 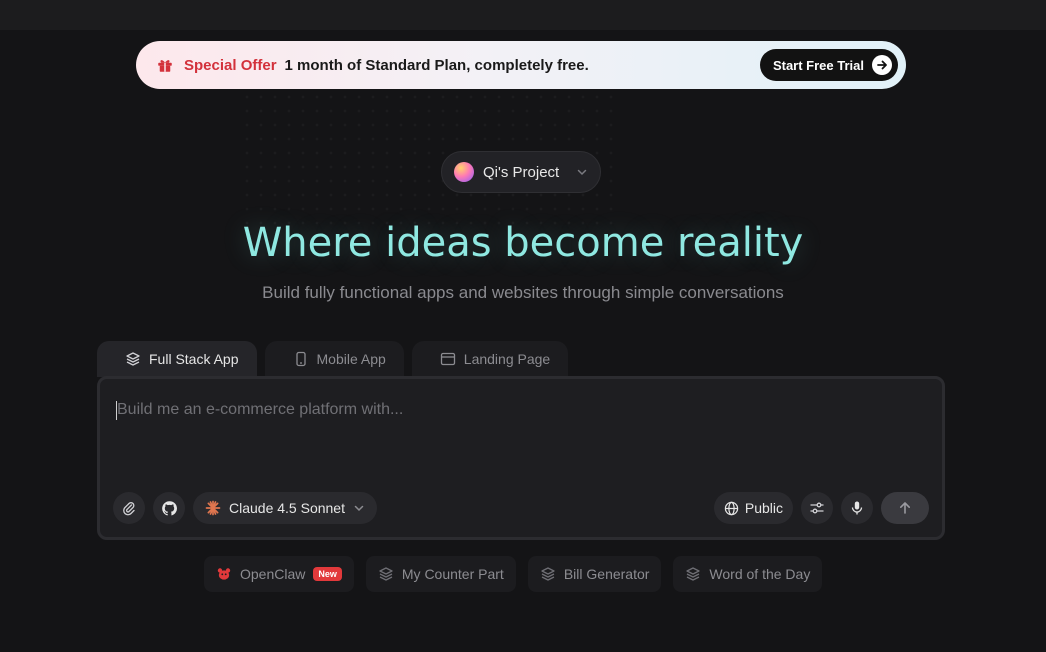 What do you see at coordinates (606, 574) in the screenshot?
I see `suggestion-label: Bill Generator` at bounding box center [606, 574].